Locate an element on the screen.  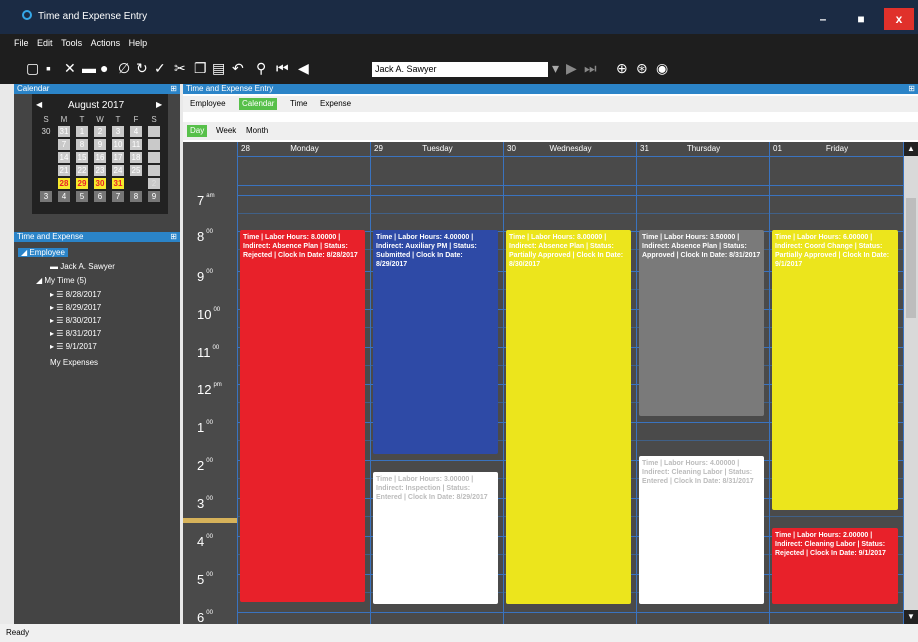
paste-icon: ▤ is located at coordinates (218, 68).